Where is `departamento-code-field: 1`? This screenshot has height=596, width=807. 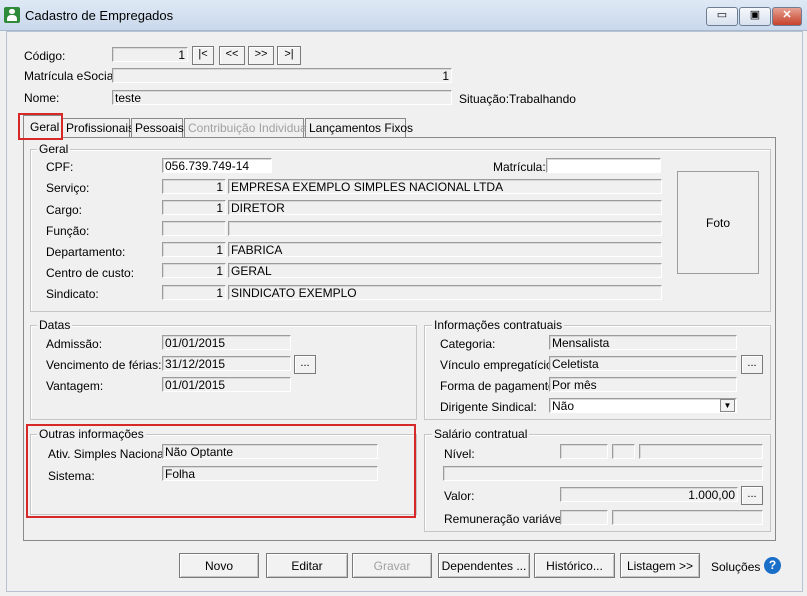
departamento-code-field: 1 is located at coordinates (194, 249).